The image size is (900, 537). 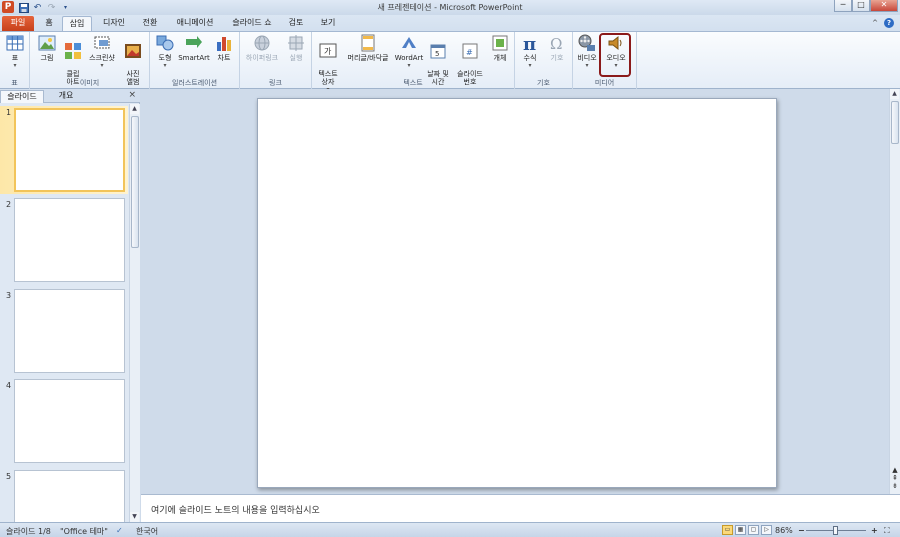 What do you see at coordinates (102, 52) in the screenshot?
I see `screenshot-button: 스크린샷 ▾` at bounding box center [102, 52].